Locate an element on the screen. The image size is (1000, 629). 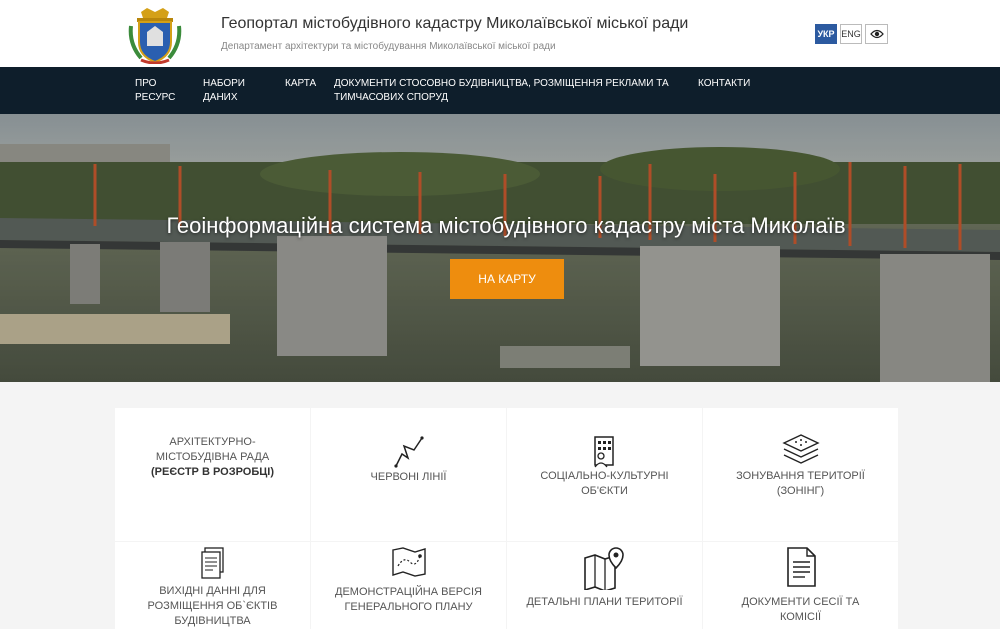
card-label: ОБ'ЄКТИ is located at coordinates (604, 491).